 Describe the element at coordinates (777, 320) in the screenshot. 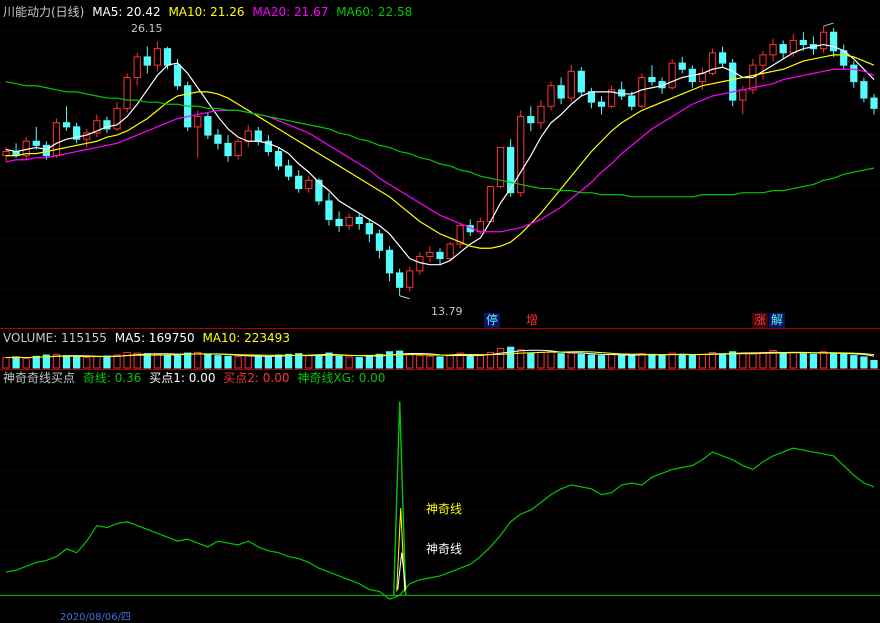

I see `event-tag-unlock: 解` at that location.